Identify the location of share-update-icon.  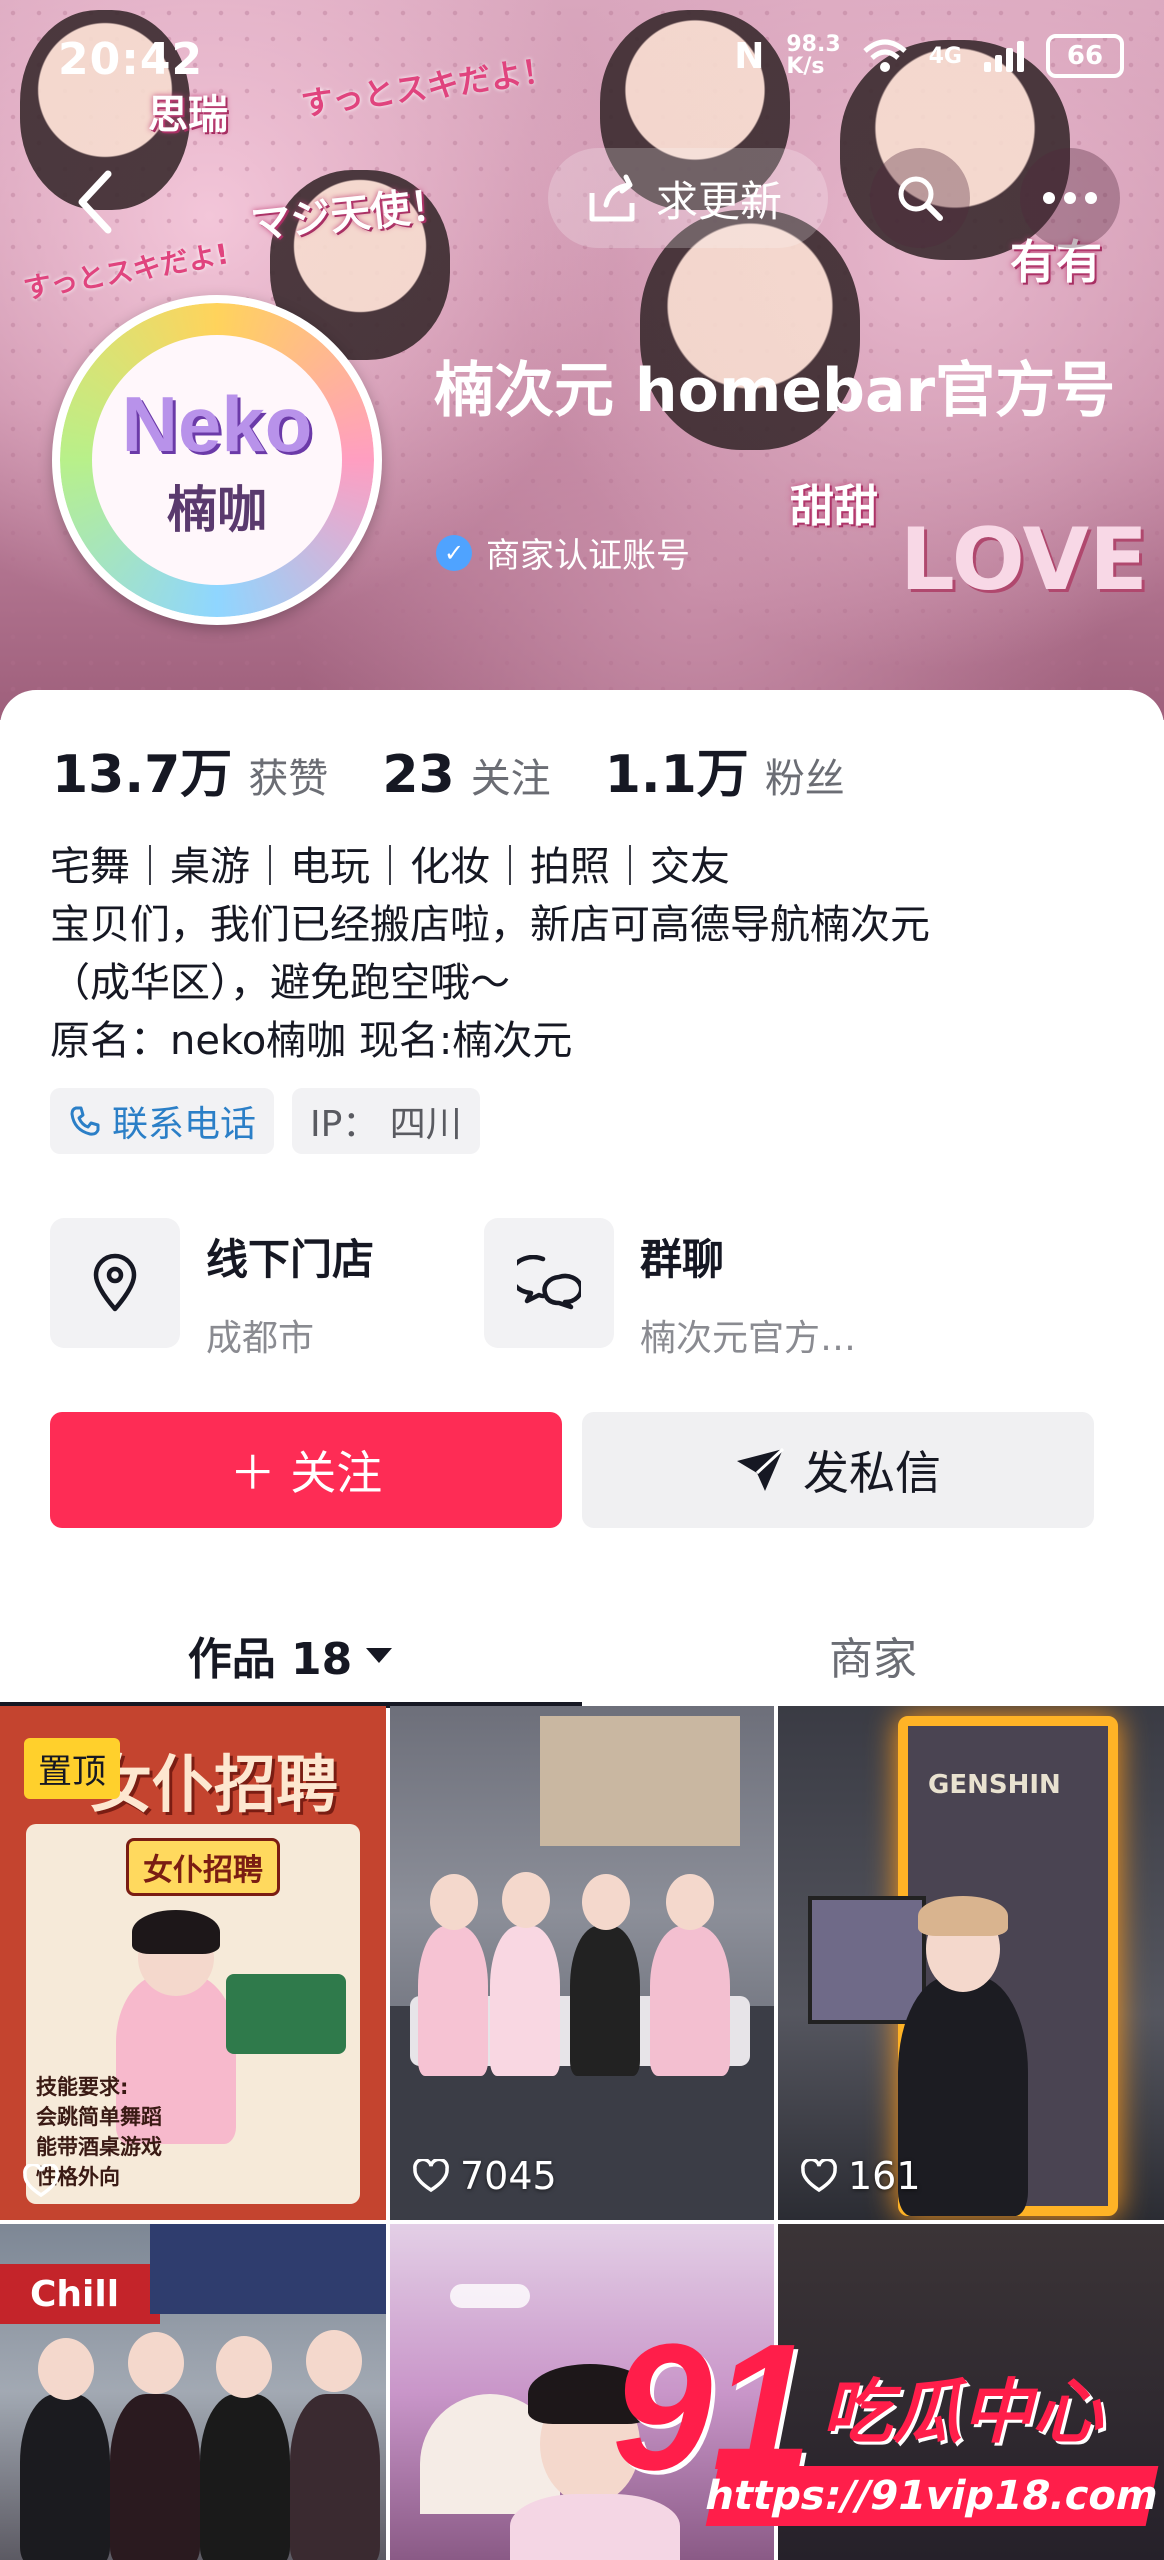
(612, 198).